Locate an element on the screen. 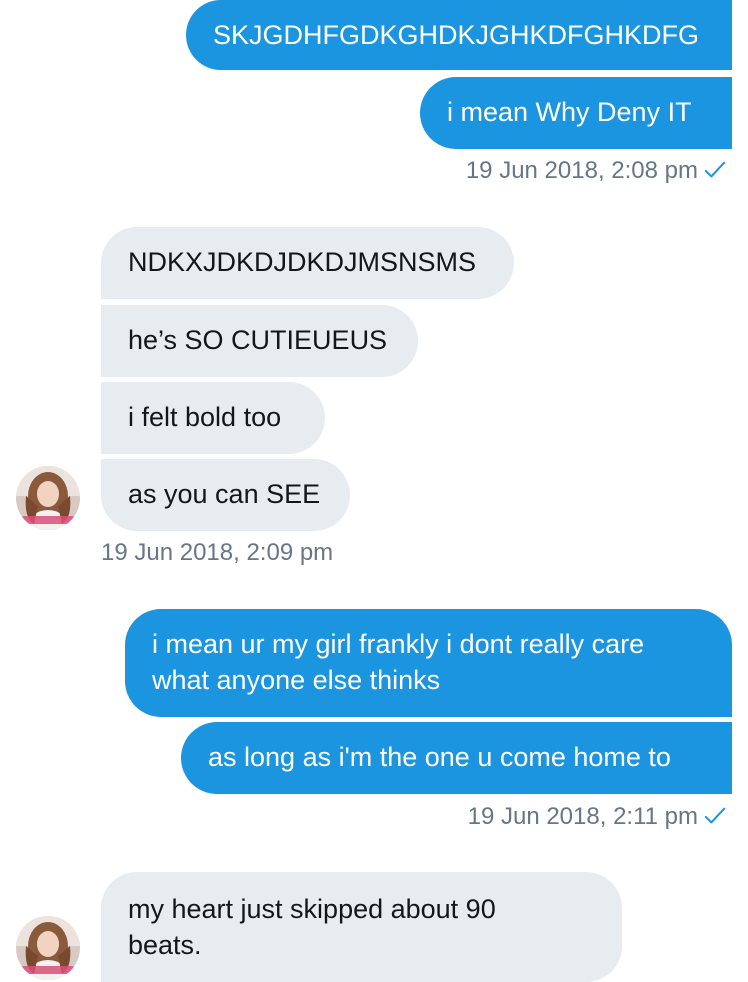  message-timestamp: 19 Jun 2018, 2:11 pm is located at coordinates (597, 817).